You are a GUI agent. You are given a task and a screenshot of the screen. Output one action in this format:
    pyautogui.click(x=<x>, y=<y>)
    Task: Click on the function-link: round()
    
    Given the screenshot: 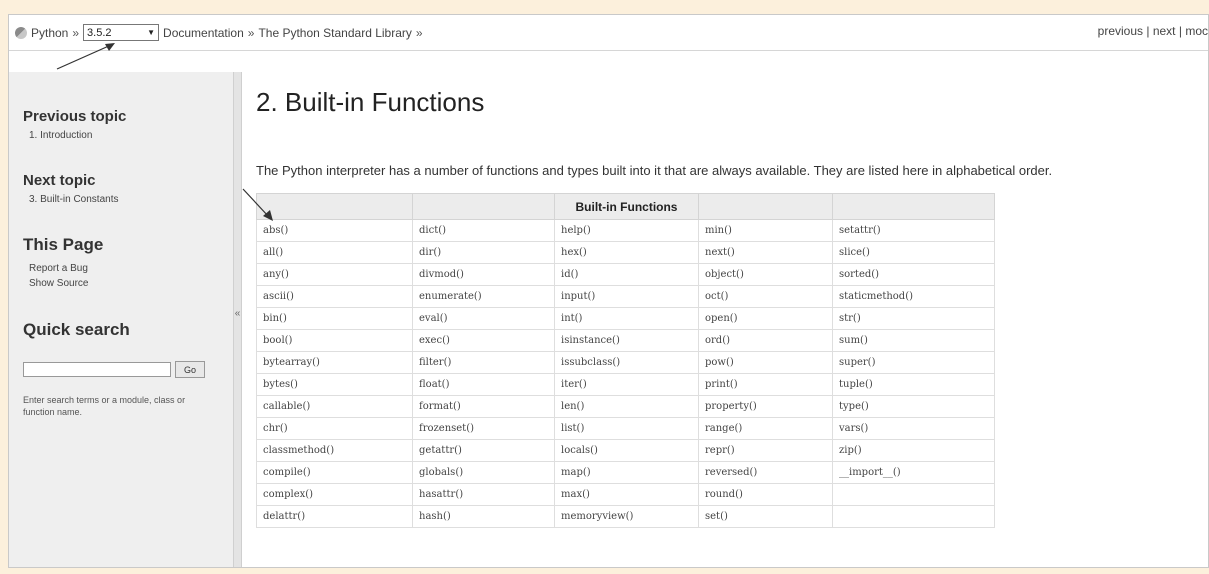 What is the action you would take?
    pyautogui.click(x=765, y=494)
    